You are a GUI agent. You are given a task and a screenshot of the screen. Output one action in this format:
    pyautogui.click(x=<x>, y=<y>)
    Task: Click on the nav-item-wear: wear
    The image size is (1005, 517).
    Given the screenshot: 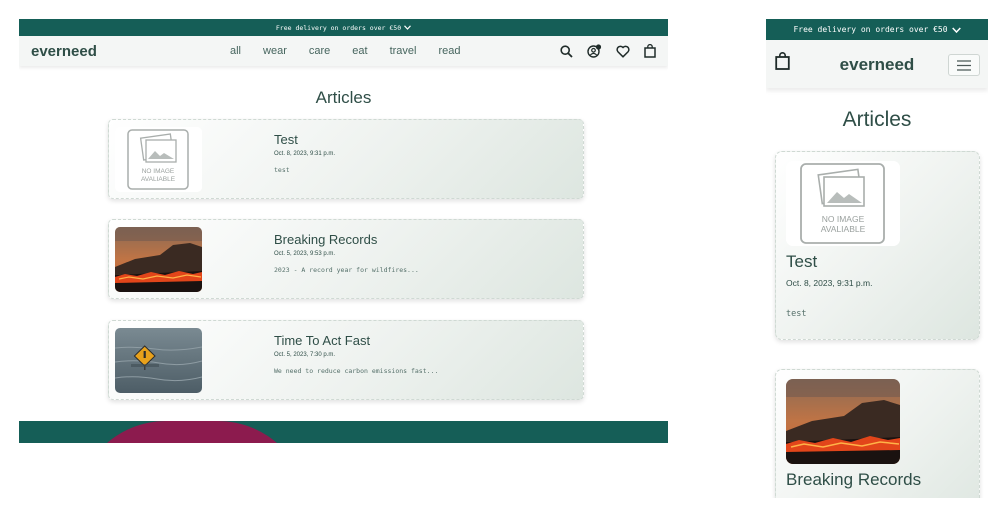 What is the action you would take?
    pyautogui.click(x=275, y=51)
    